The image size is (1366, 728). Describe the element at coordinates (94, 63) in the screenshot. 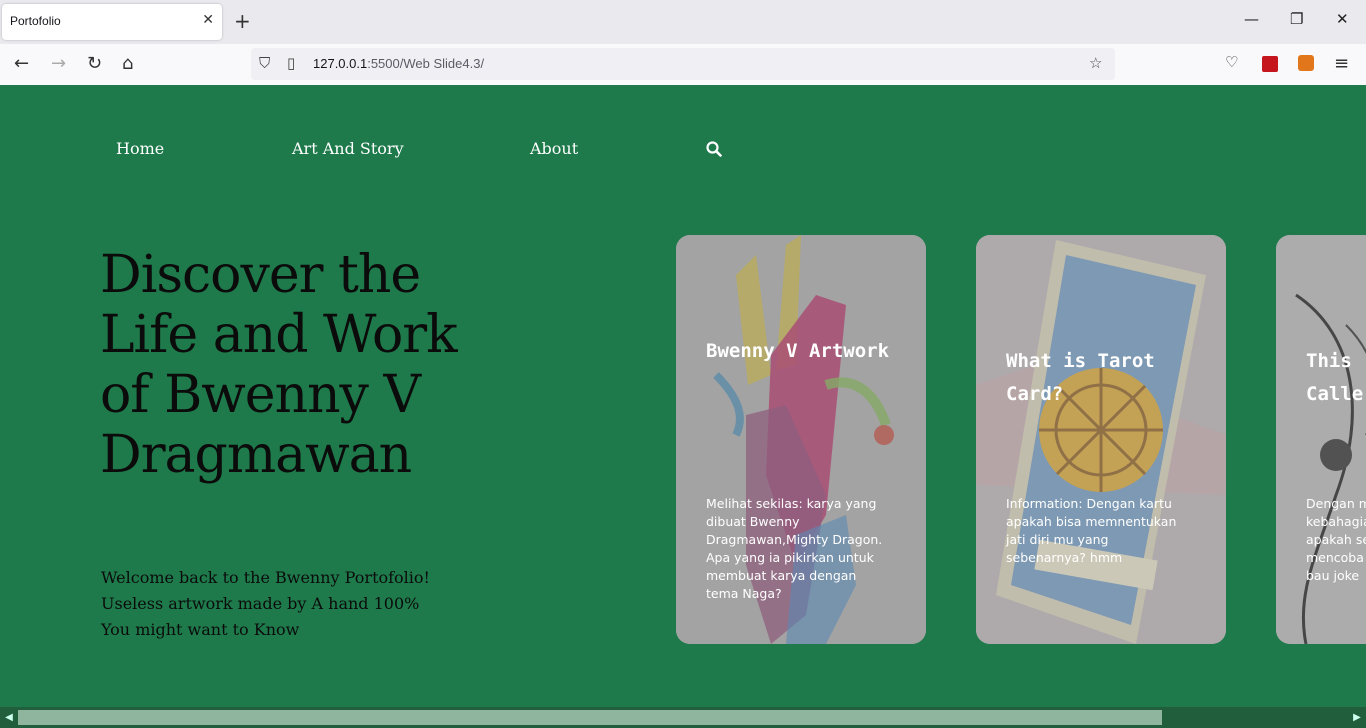

I see `reload-icon: ↻` at that location.